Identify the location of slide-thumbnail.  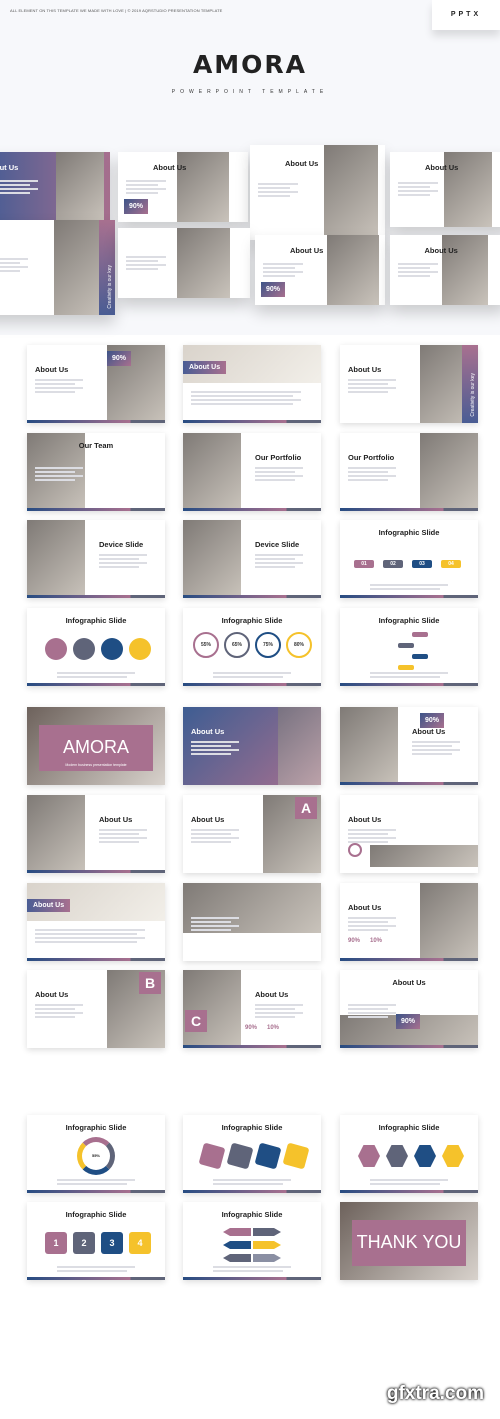
(252, 922).